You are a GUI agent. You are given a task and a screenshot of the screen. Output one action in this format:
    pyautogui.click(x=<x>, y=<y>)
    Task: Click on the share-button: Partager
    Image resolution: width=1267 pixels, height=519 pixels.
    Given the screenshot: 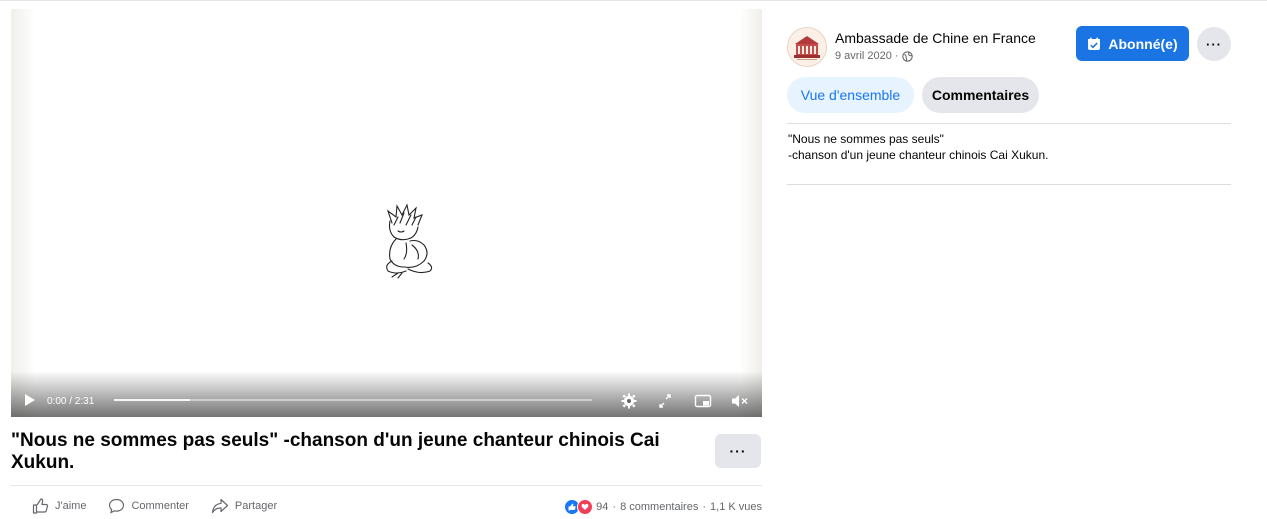 What is the action you would take?
    pyautogui.click(x=244, y=506)
    